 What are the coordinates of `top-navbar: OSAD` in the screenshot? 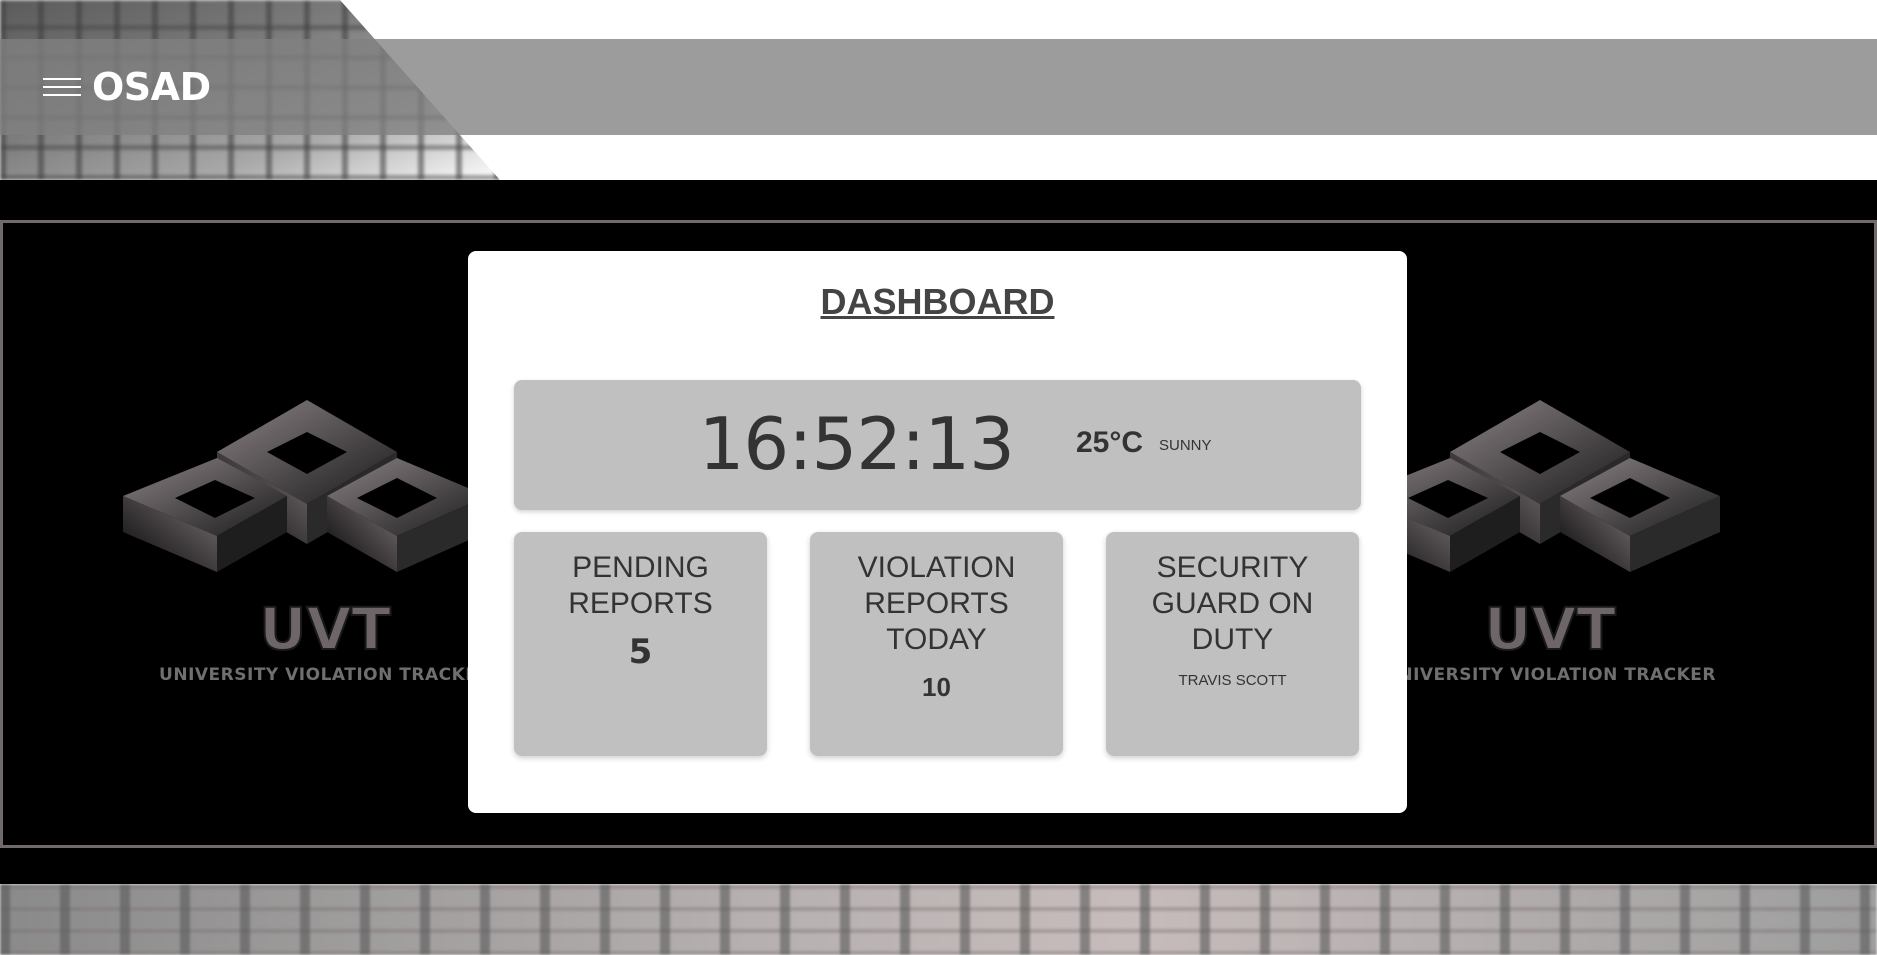 It's located at (938, 87).